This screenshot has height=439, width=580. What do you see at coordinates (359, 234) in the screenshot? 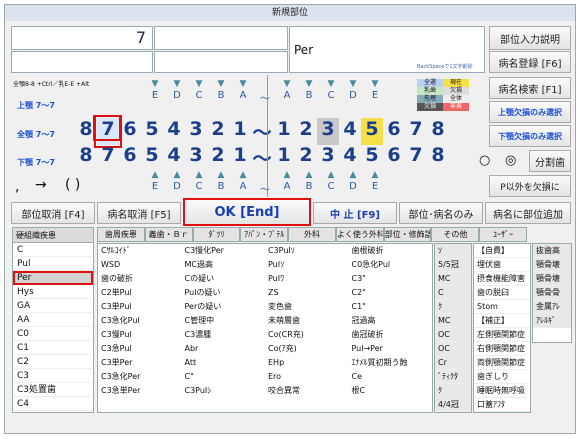
I see `tab-frequent-surgery: よく使う外科` at bounding box center [359, 234].